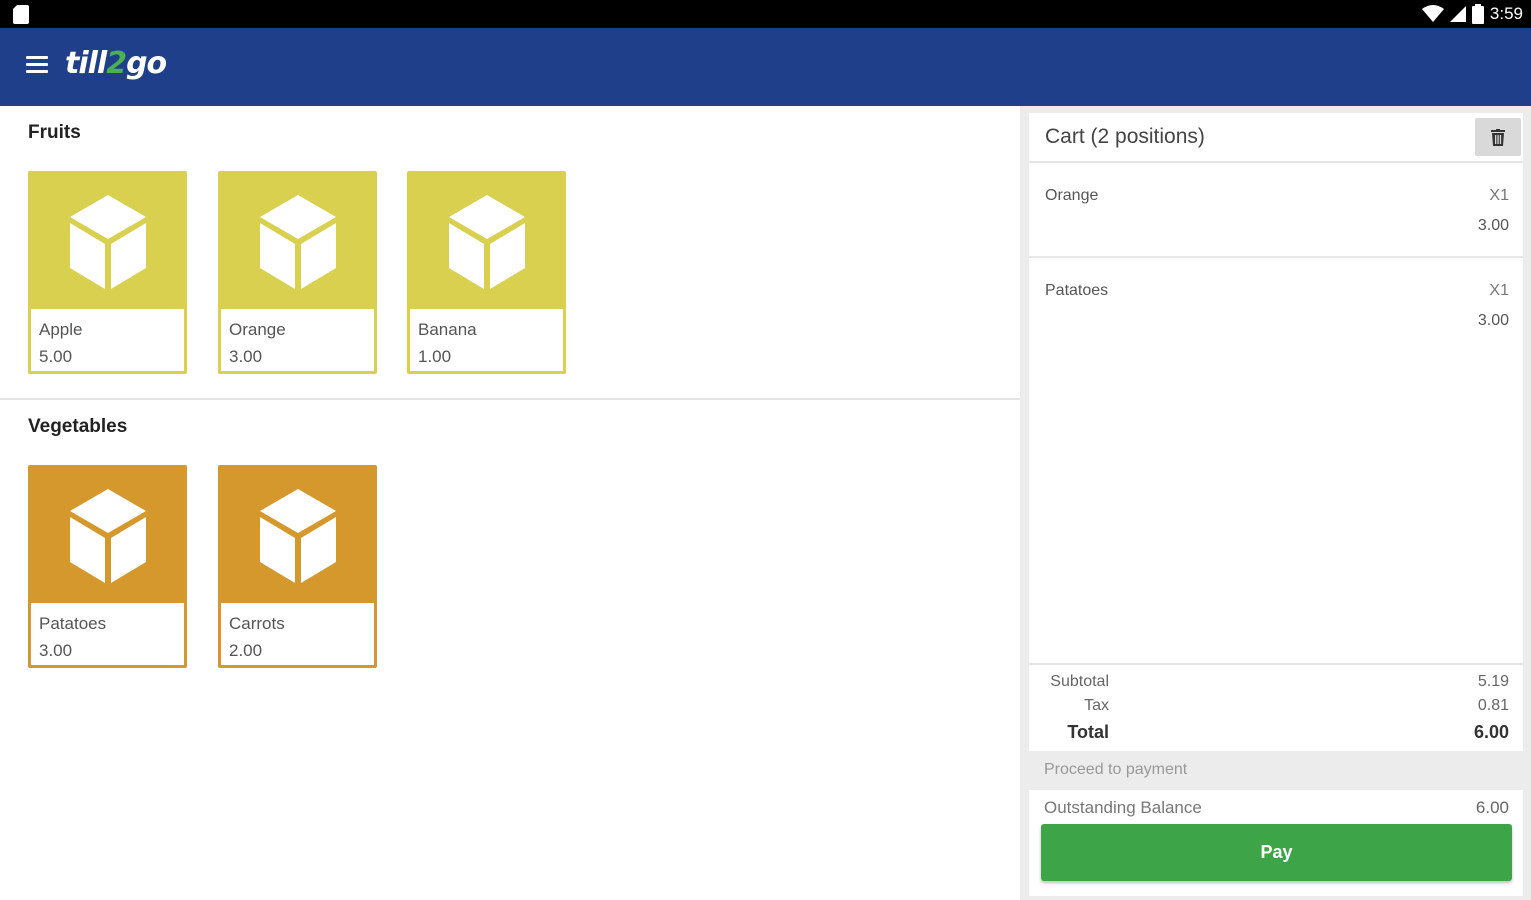  I want to click on product-tile-orange: Orange 3.00, so click(297, 272).